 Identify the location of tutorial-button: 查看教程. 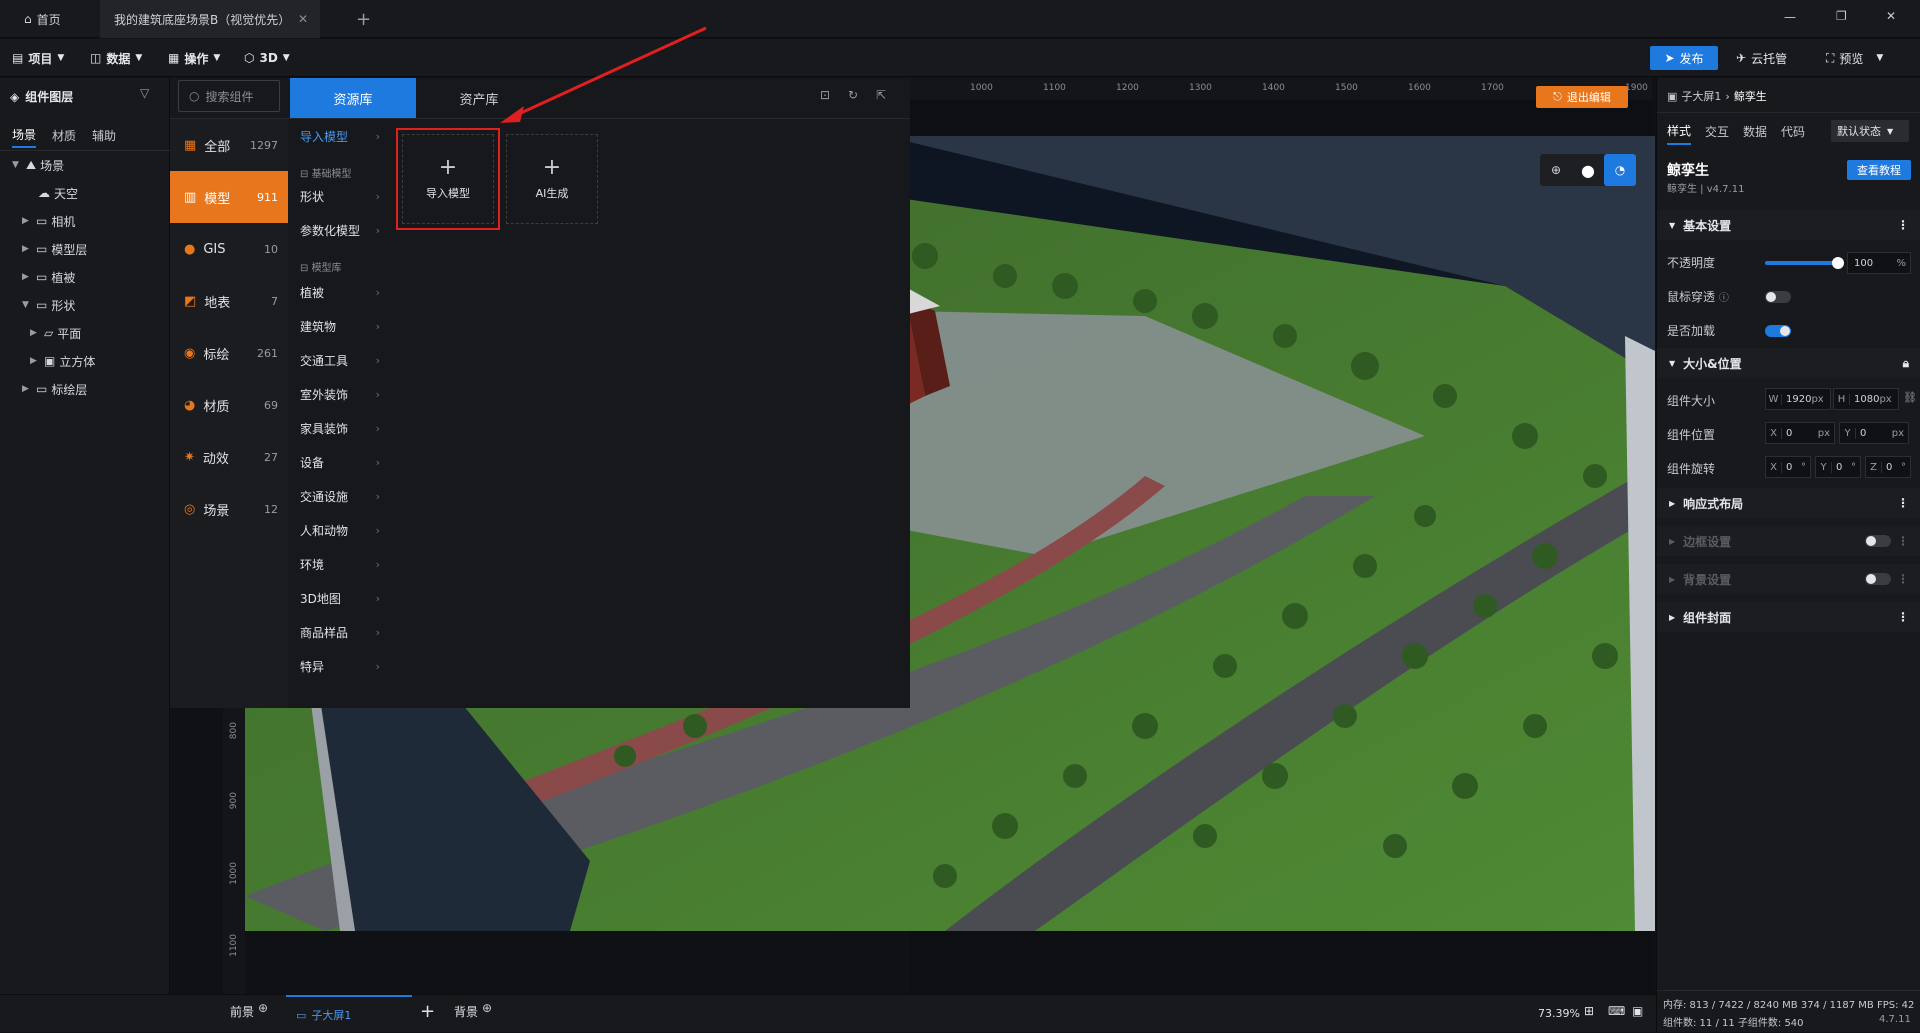
(1879, 170).